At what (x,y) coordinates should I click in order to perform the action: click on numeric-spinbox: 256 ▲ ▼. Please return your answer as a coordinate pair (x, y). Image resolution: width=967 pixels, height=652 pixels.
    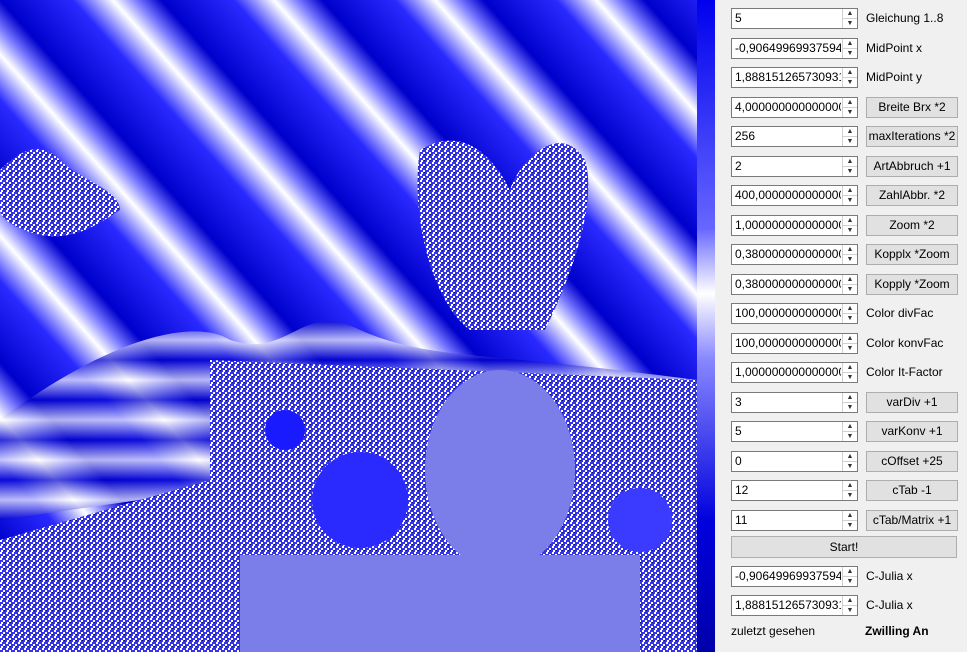
    Looking at the image, I should click on (794, 136).